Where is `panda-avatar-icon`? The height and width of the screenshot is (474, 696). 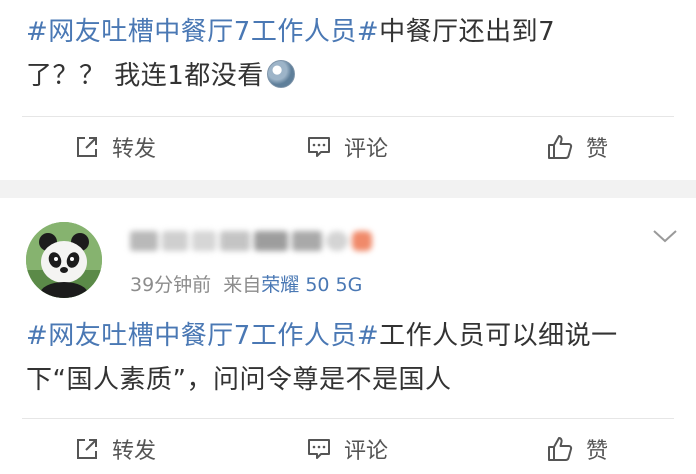 panda-avatar-icon is located at coordinates (64, 260).